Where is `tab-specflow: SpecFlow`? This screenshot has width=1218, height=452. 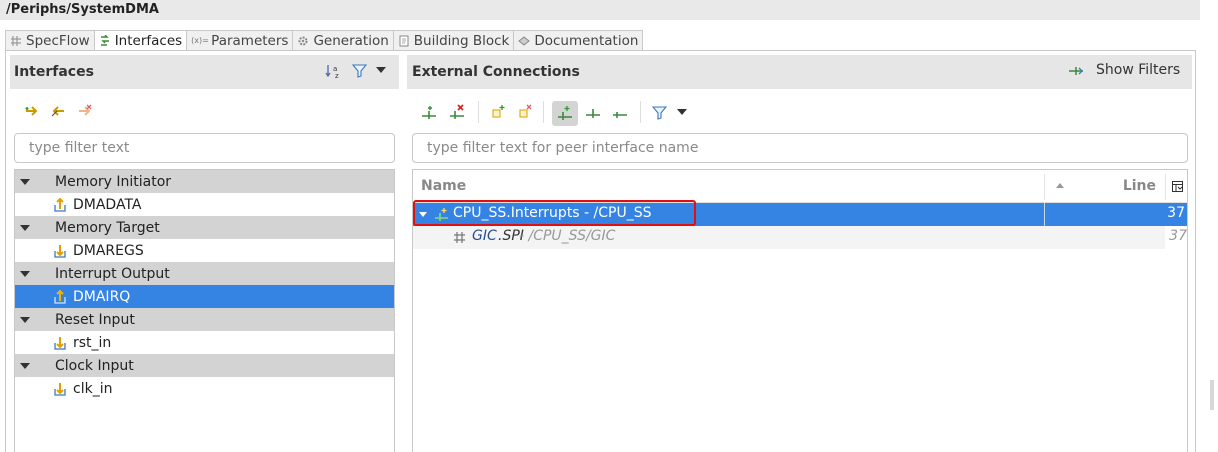 tab-specflow: SpecFlow is located at coordinates (50, 40).